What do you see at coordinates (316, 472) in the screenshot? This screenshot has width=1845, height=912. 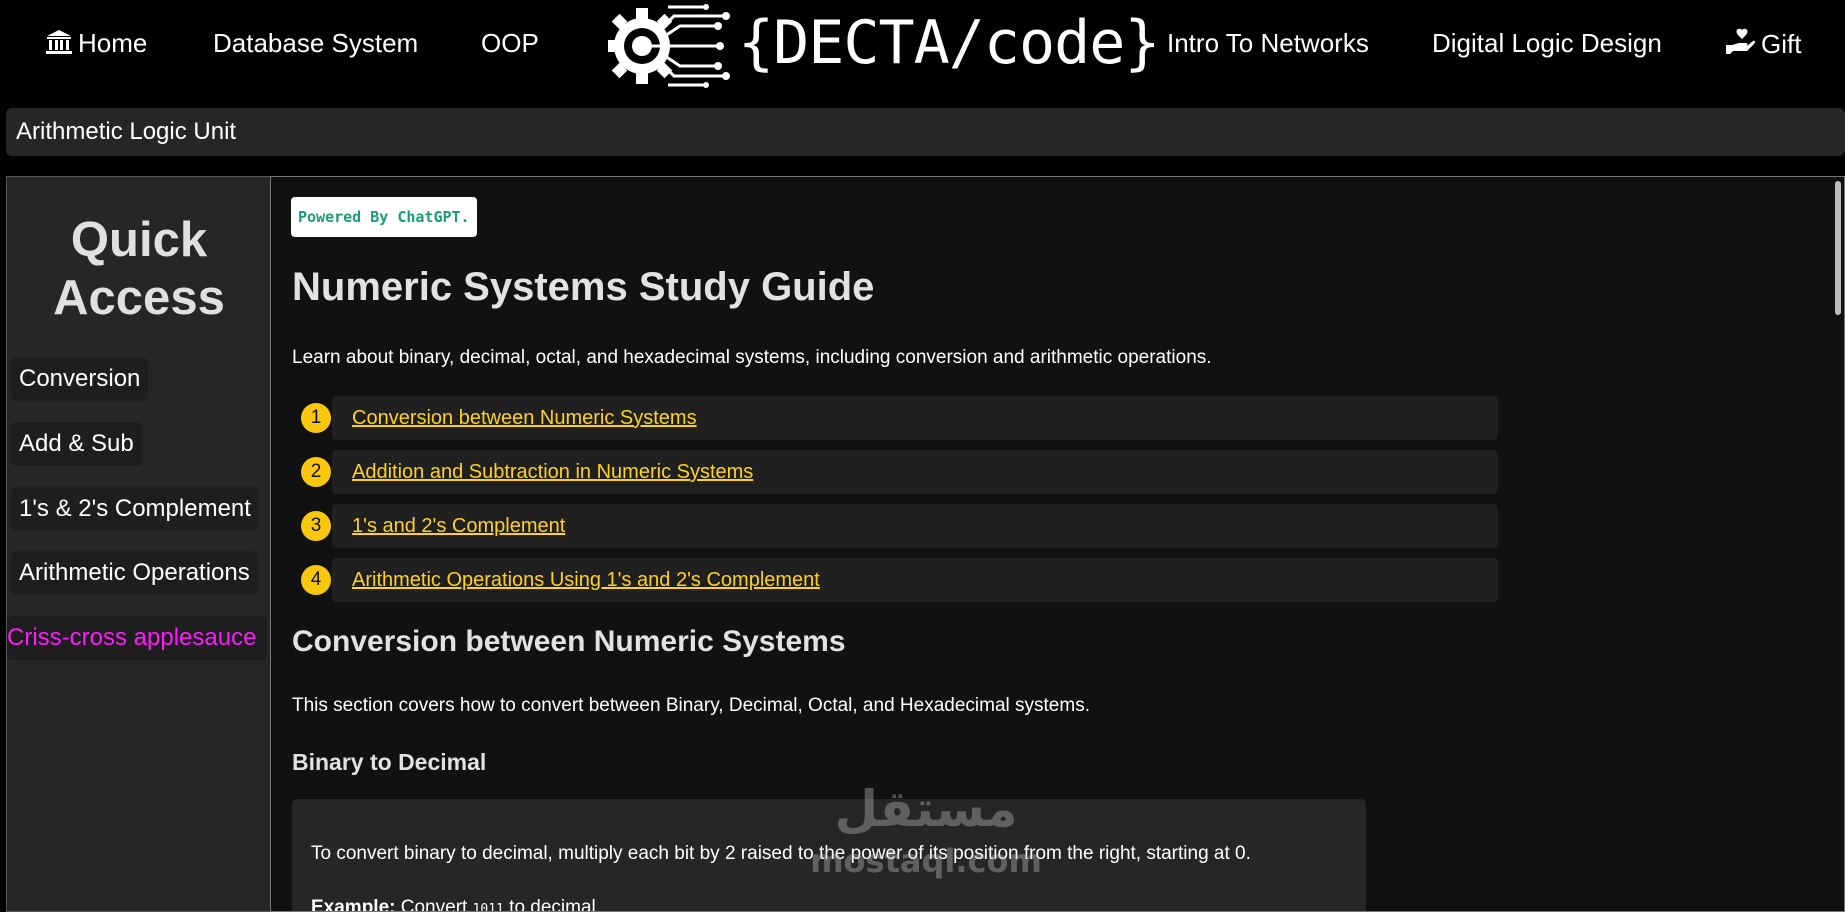 I see `toc-number-badge: 2` at bounding box center [316, 472].